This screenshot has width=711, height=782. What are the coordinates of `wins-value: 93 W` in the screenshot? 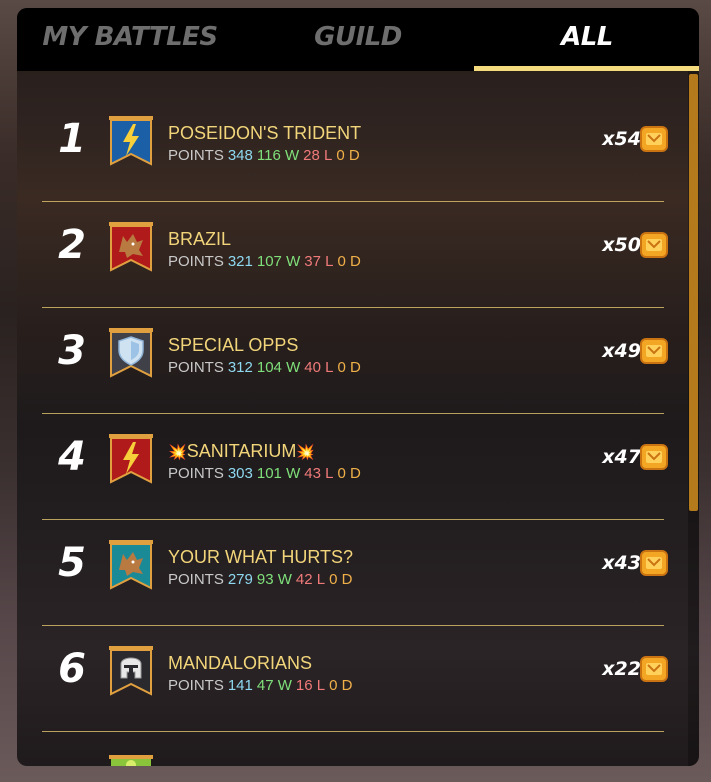 It's located at (274, 579).